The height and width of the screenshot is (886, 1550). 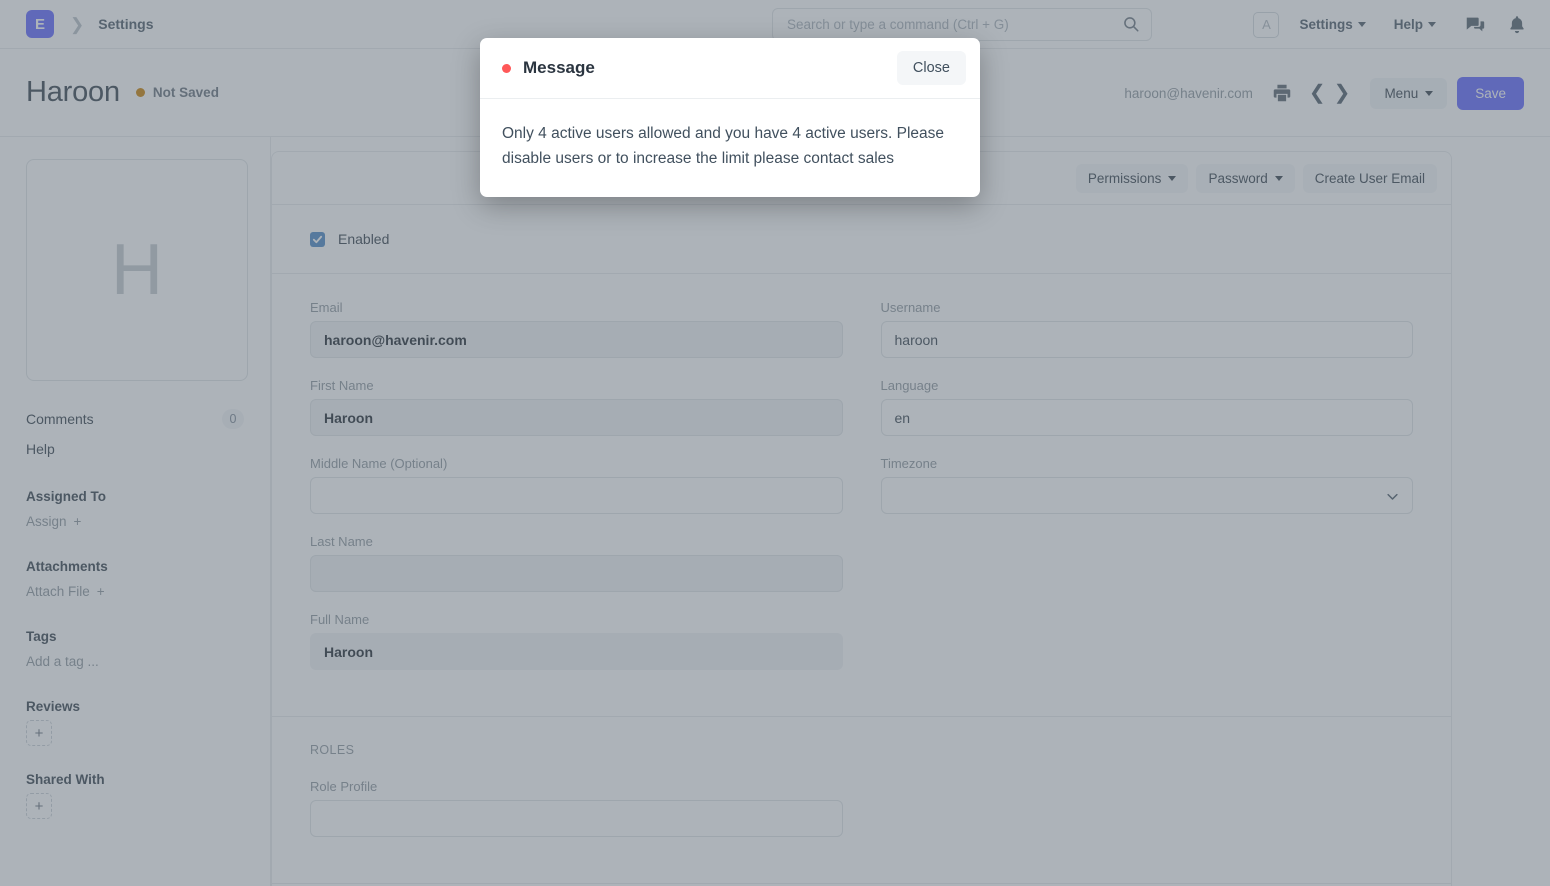 What do you see at coordinates (730, 68) in the screenshot?
I see `dialog-header: Message Close` at bounding box center [730, 68].